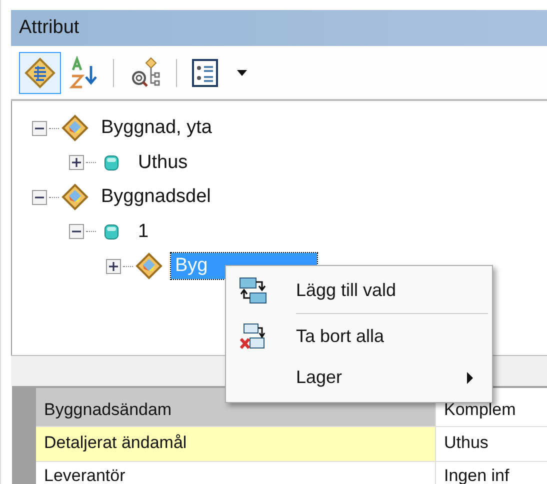 Image resolution: width=547 pixels, height=484 pixels. What do you see at coordinates (49, 28) in the screenshot?
I see `panel-title: Attribut` at bounding box center [49, 28].